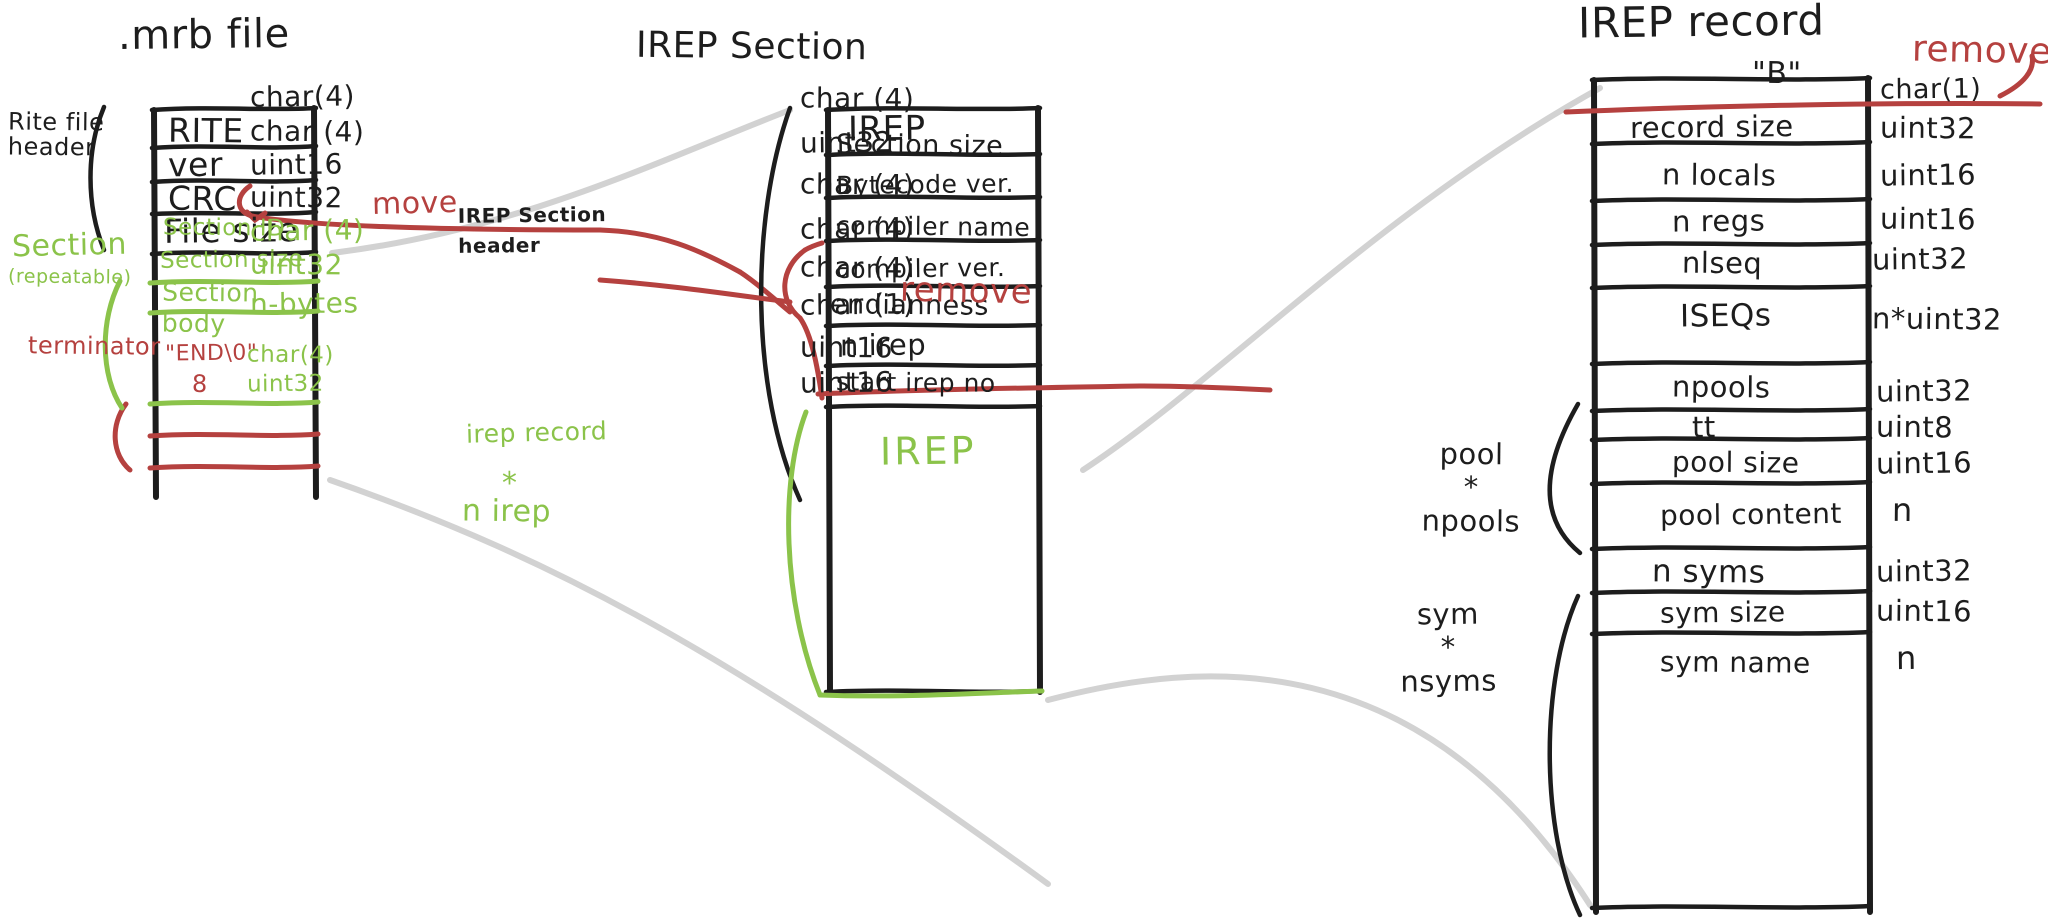 This screenshot has height=924, width=2048. I want to click on irep-row-type-6: uint16, so click(846, 347).